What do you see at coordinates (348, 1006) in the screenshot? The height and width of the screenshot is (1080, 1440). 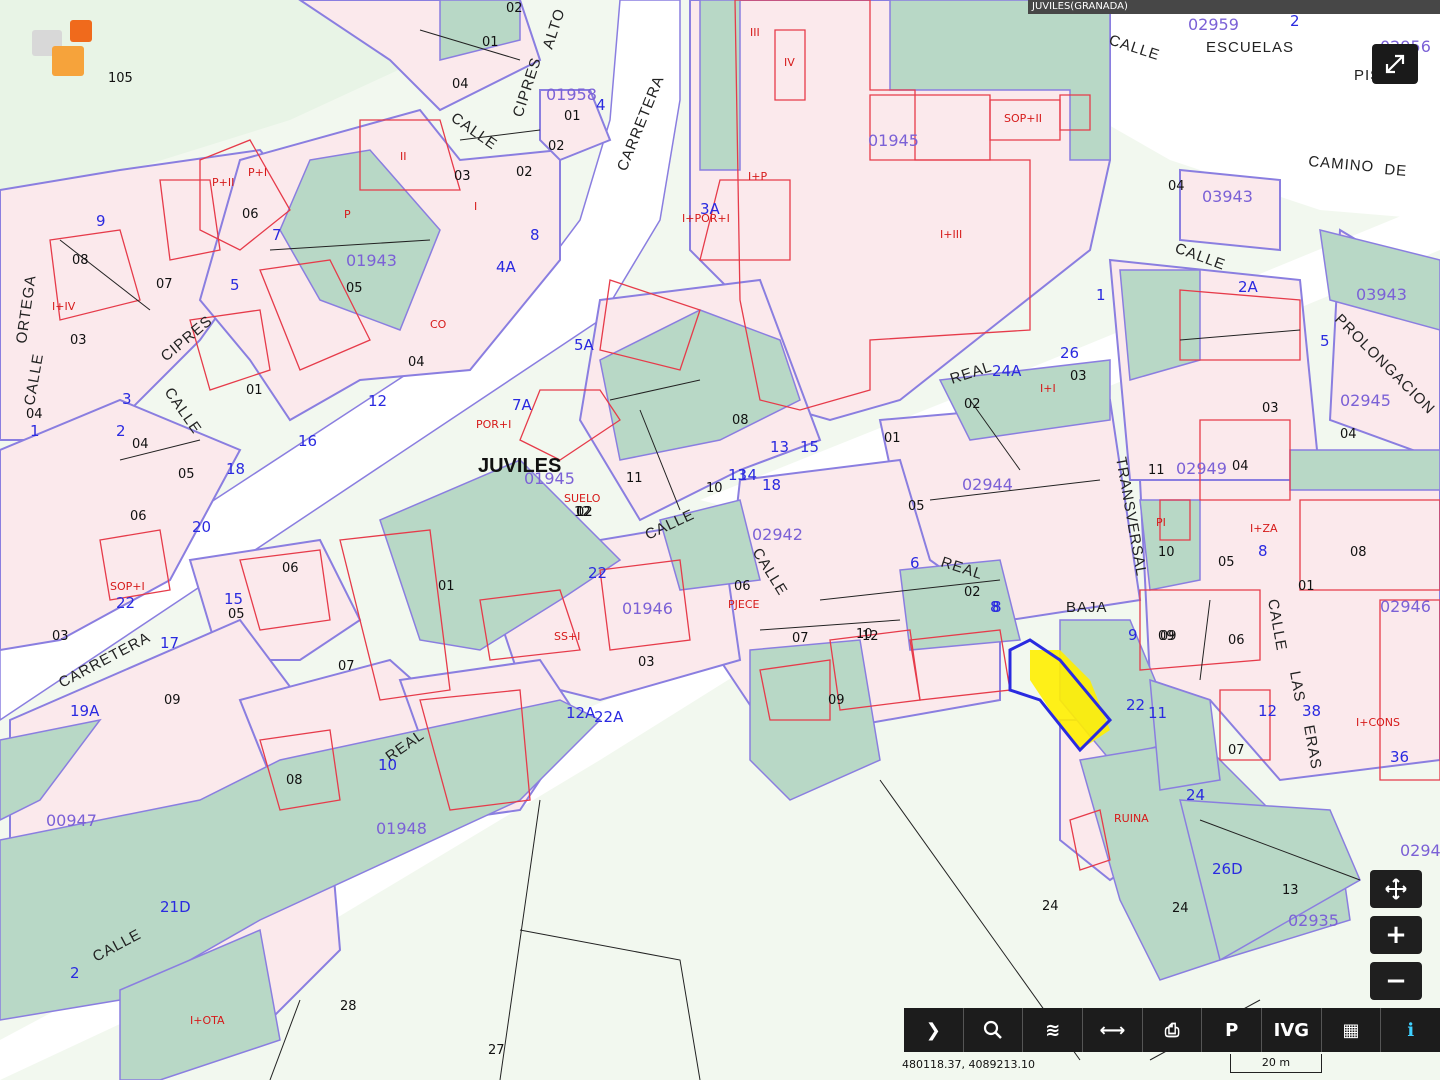 I see `svg-text: 28` at bounding box center [348, 1006].